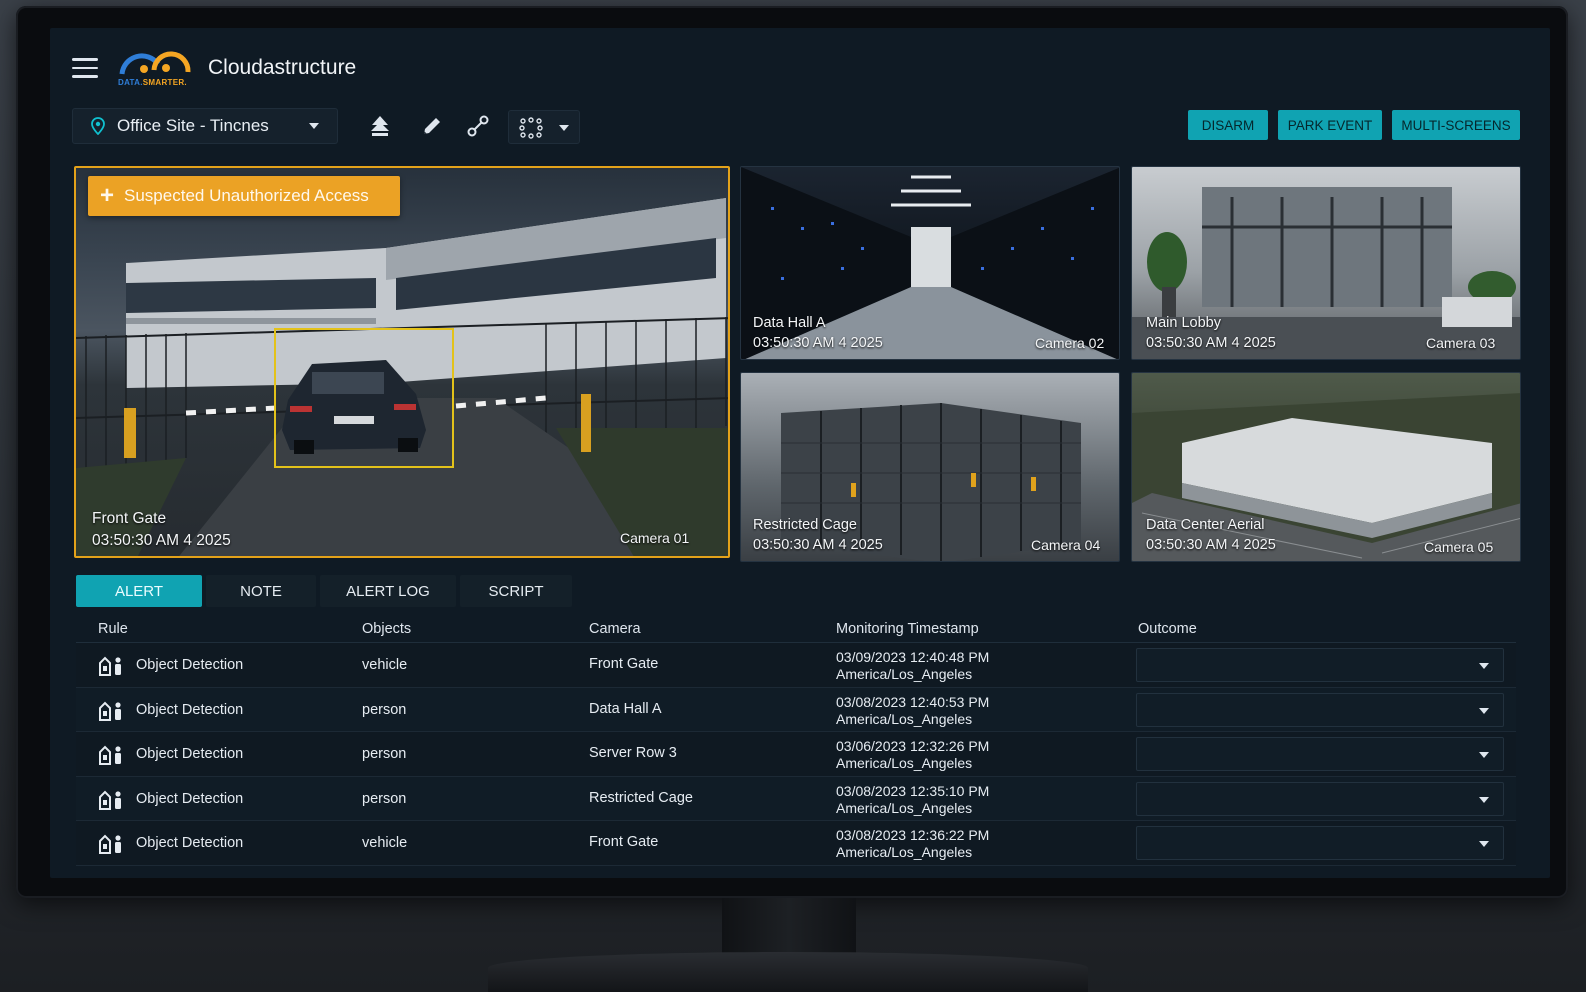 This screenshot has height=992, width=1586. I want to click on column-header-timestamp: Monitoring Timestamp, so click(907, 629).